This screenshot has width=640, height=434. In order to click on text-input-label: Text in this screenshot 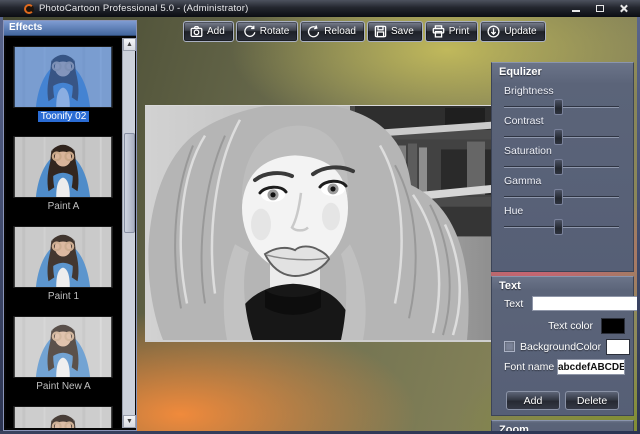, I will do `click(514, 303)`.